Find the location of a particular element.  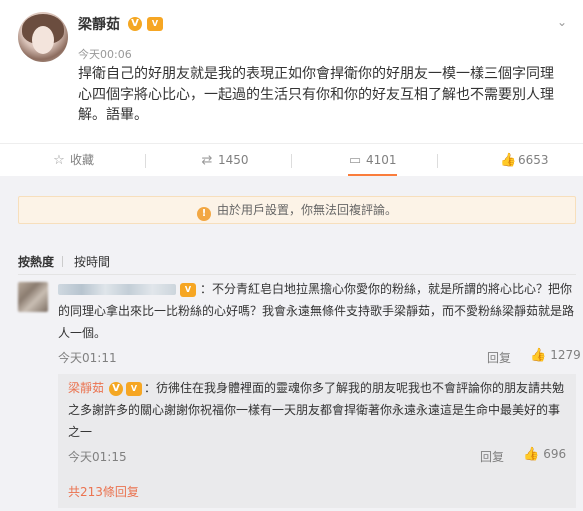

comment-like-button: 👍 1279 is located at coordinates (555, 355).